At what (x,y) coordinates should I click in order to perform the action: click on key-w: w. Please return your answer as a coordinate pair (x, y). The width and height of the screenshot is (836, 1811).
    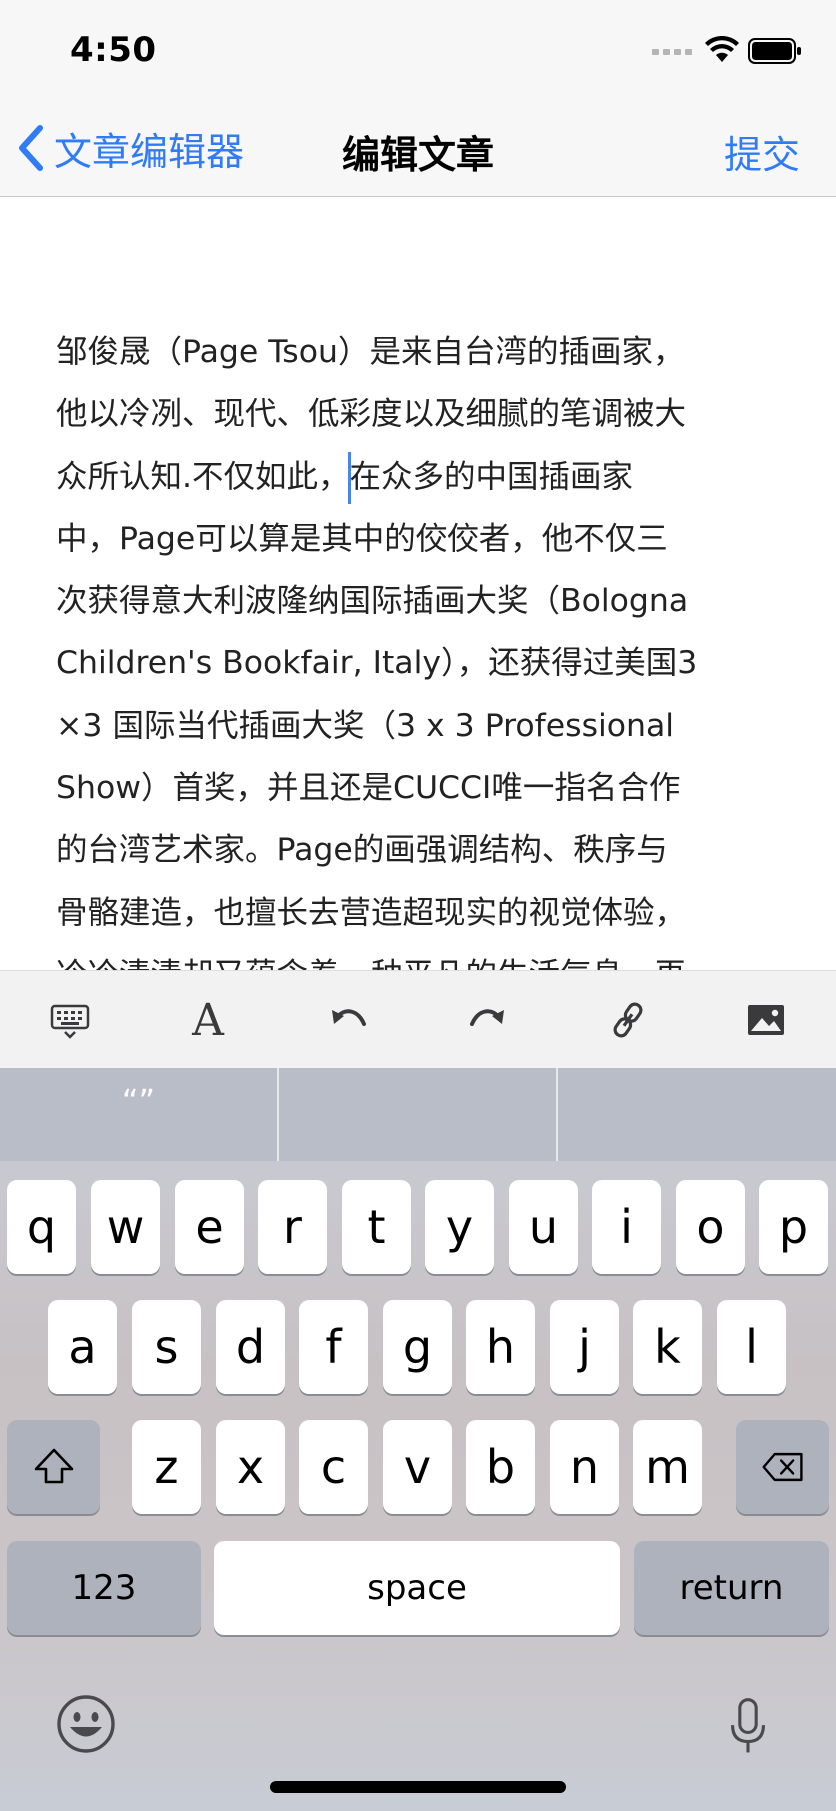
    Looking at the image, I should click on (125, 1227).